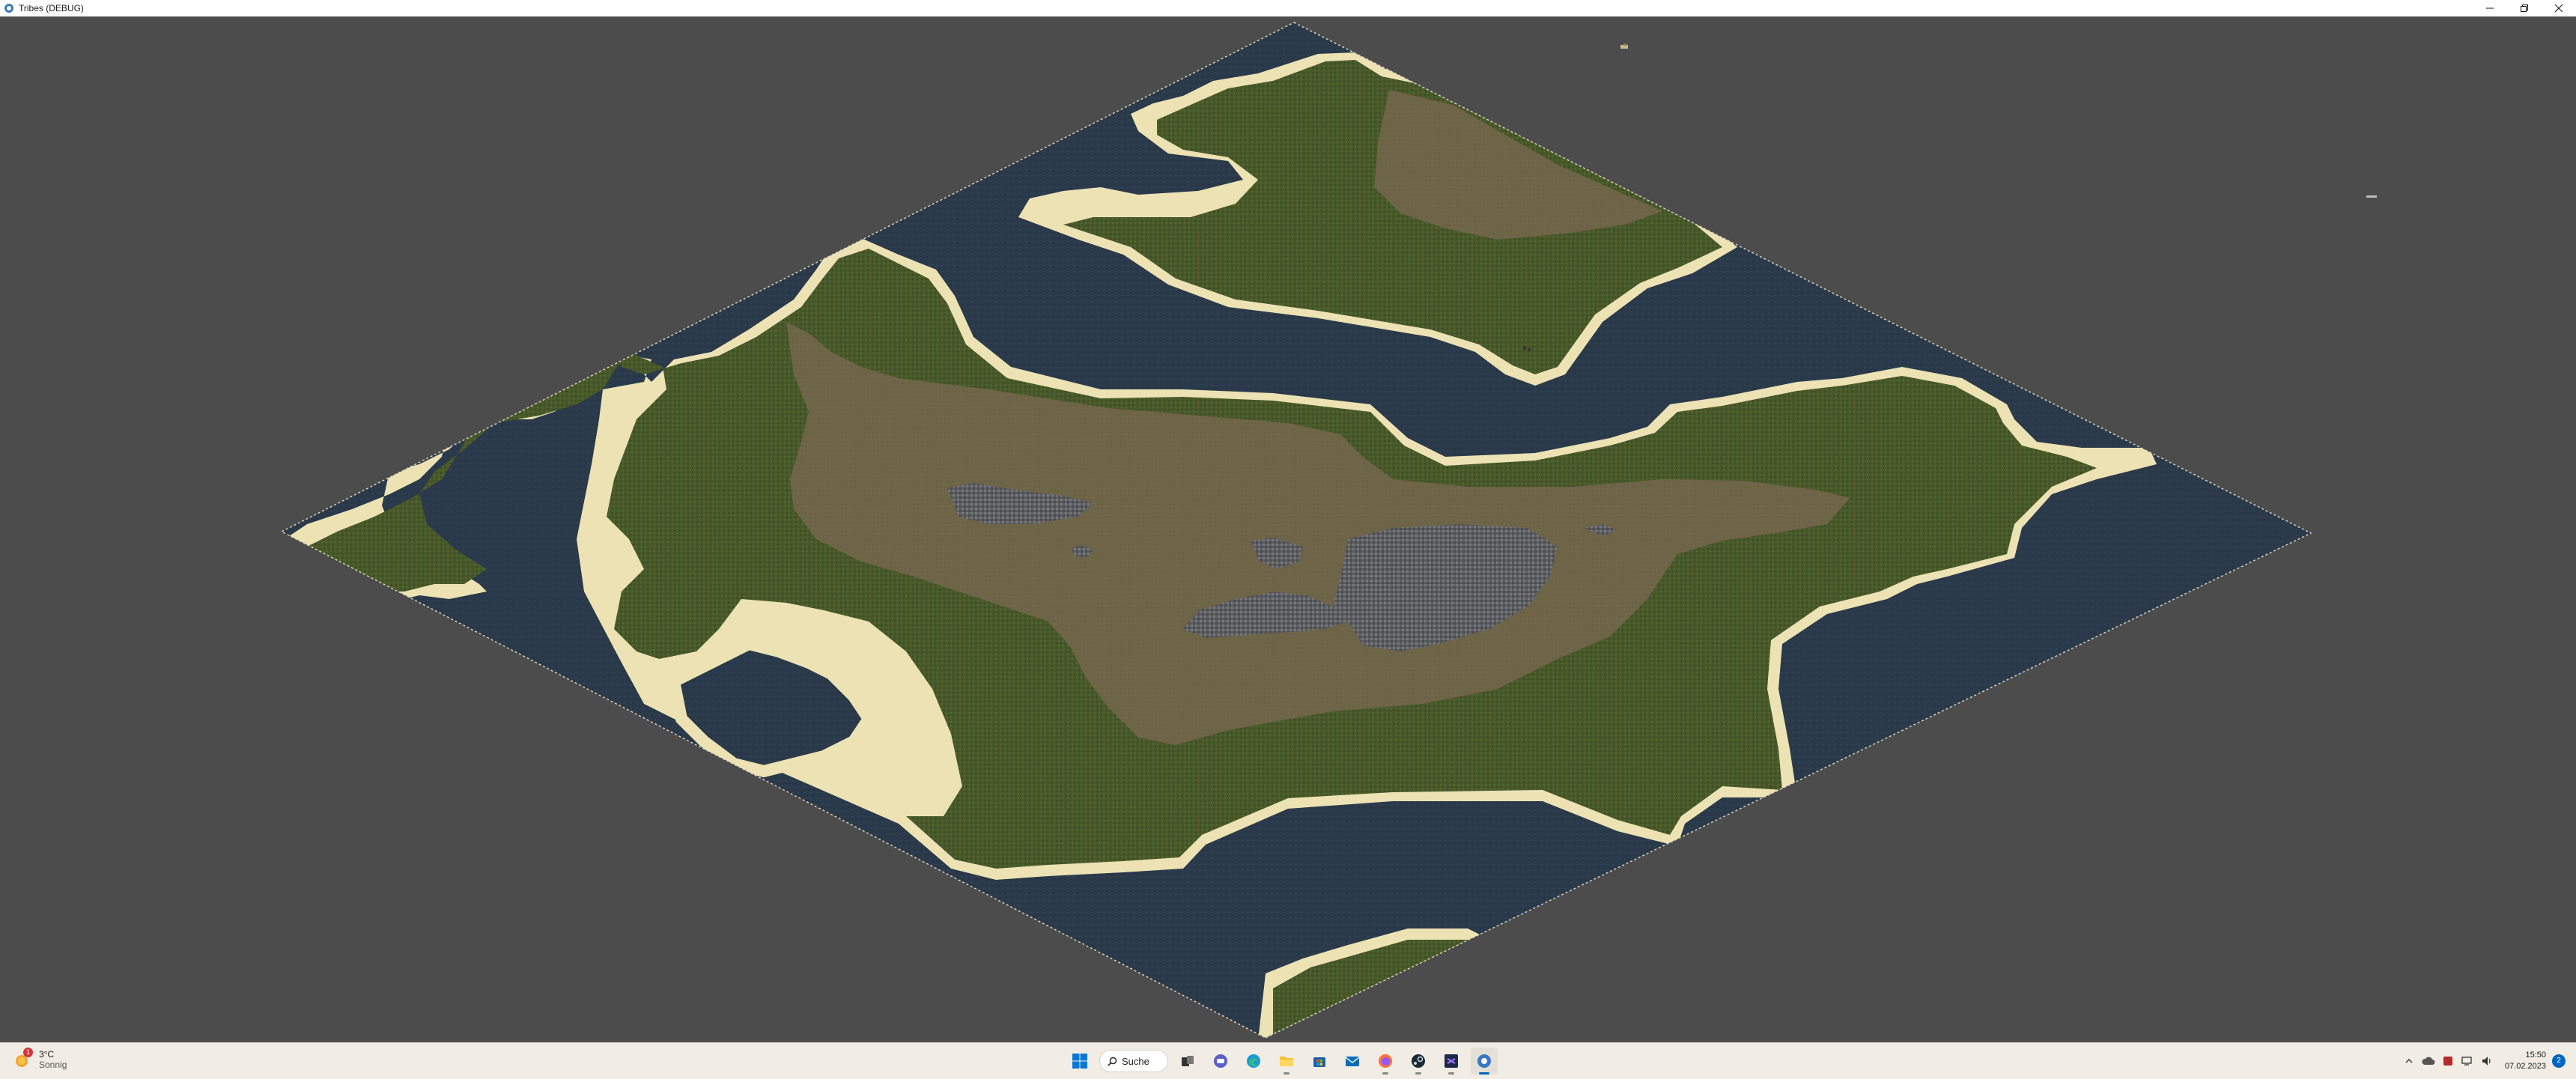 The width and height of the screenshot is (2576, 1079). I want to click on system-tray: 15:50 07.02.2023 2, so click(2489, 1061).